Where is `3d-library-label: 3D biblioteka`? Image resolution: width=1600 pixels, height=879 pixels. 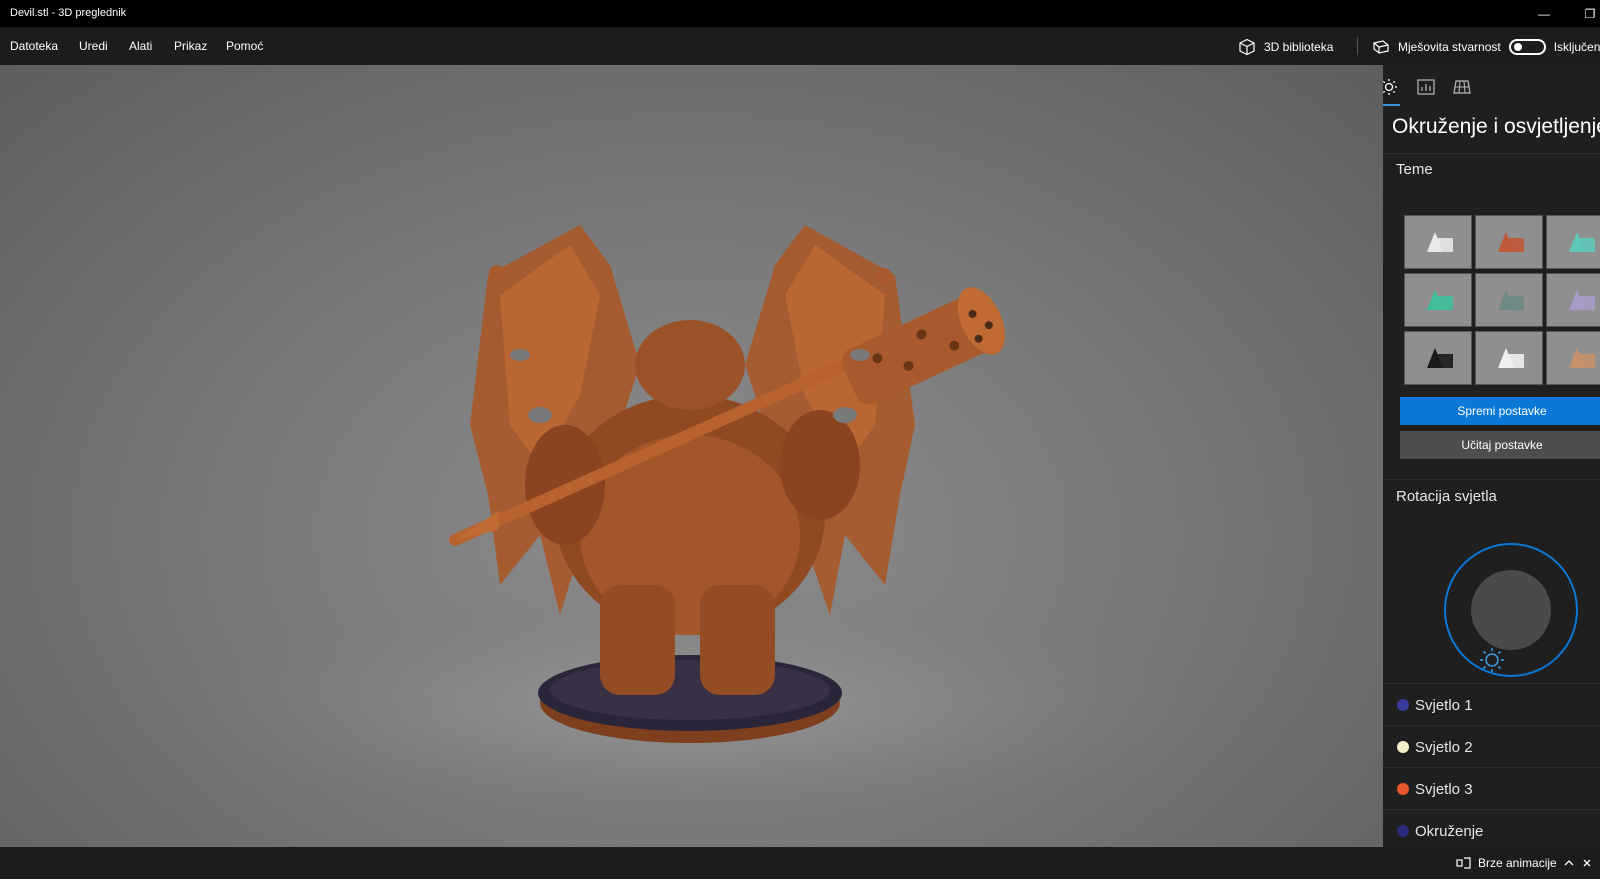 3d-library-label: 3D biblioteka is located at coordinates (1299, 47).